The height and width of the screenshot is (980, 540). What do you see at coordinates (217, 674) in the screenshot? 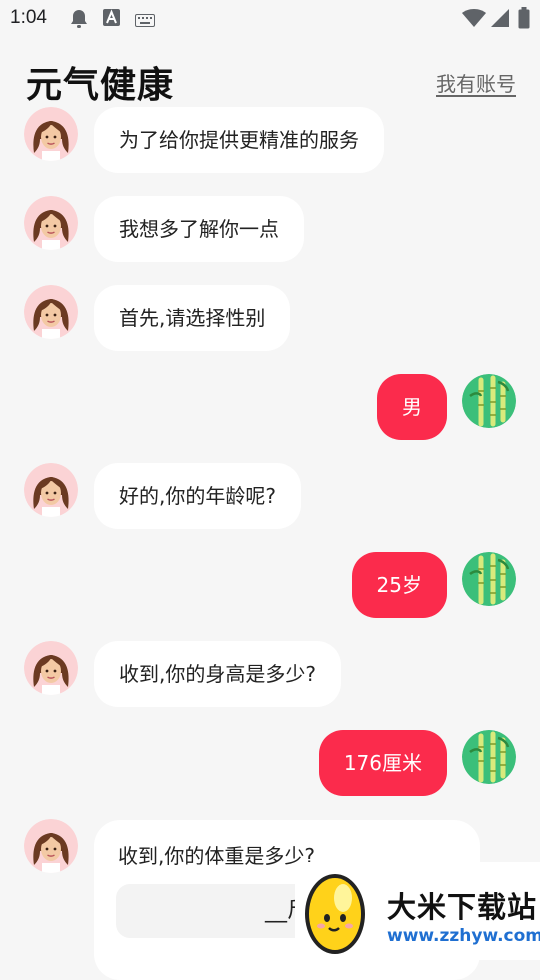
I see `assistant-message: 收到,你的身高是多少?` at bounding box center [217, 674].